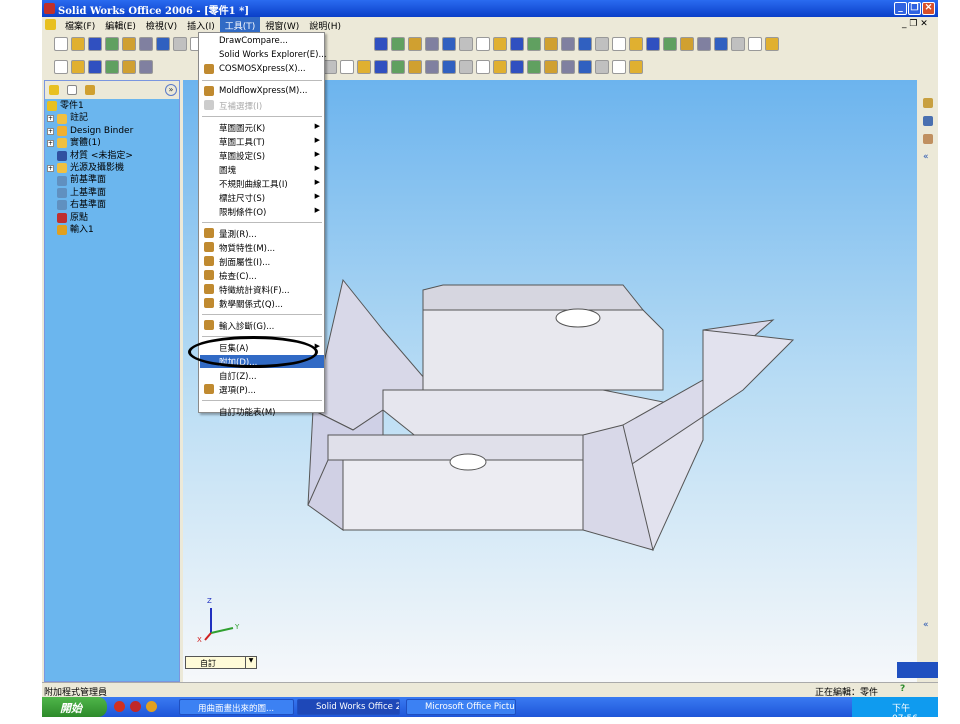 Image resolution: width=960 pixels, height=724 pixels. I want to click on menu-item-29: 自訂功能表(M), so click(262, 411).